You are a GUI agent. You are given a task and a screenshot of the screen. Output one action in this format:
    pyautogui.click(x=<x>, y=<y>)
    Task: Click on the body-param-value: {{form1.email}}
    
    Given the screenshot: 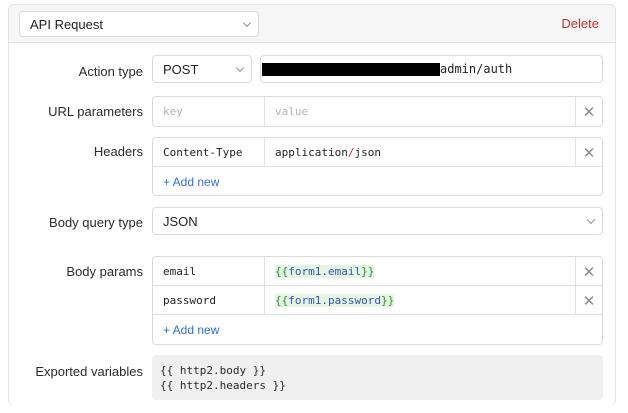 What is the action you would take?
    pyautogui.click(x=325, y=271)
    